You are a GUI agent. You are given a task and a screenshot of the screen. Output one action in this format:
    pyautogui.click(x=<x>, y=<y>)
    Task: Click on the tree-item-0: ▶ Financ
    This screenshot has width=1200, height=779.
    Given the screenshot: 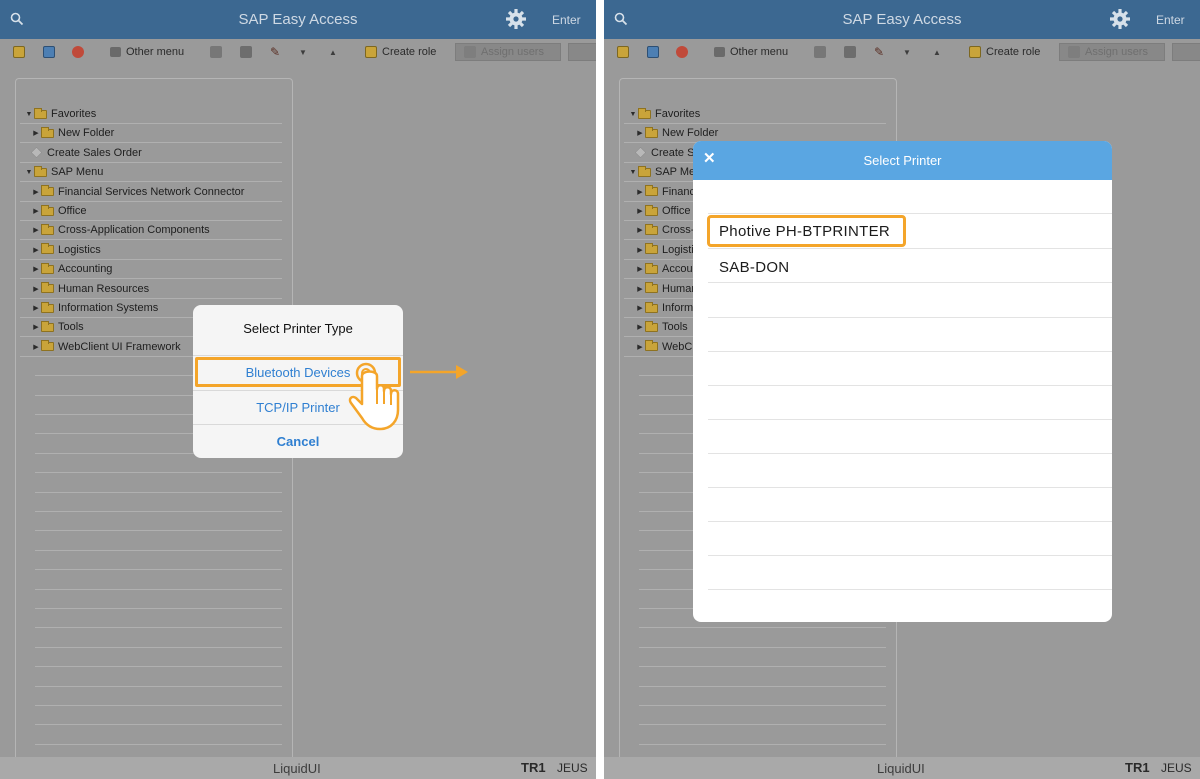 What is the action you would take?
    pyautogui.click(x=665, y=192)
    